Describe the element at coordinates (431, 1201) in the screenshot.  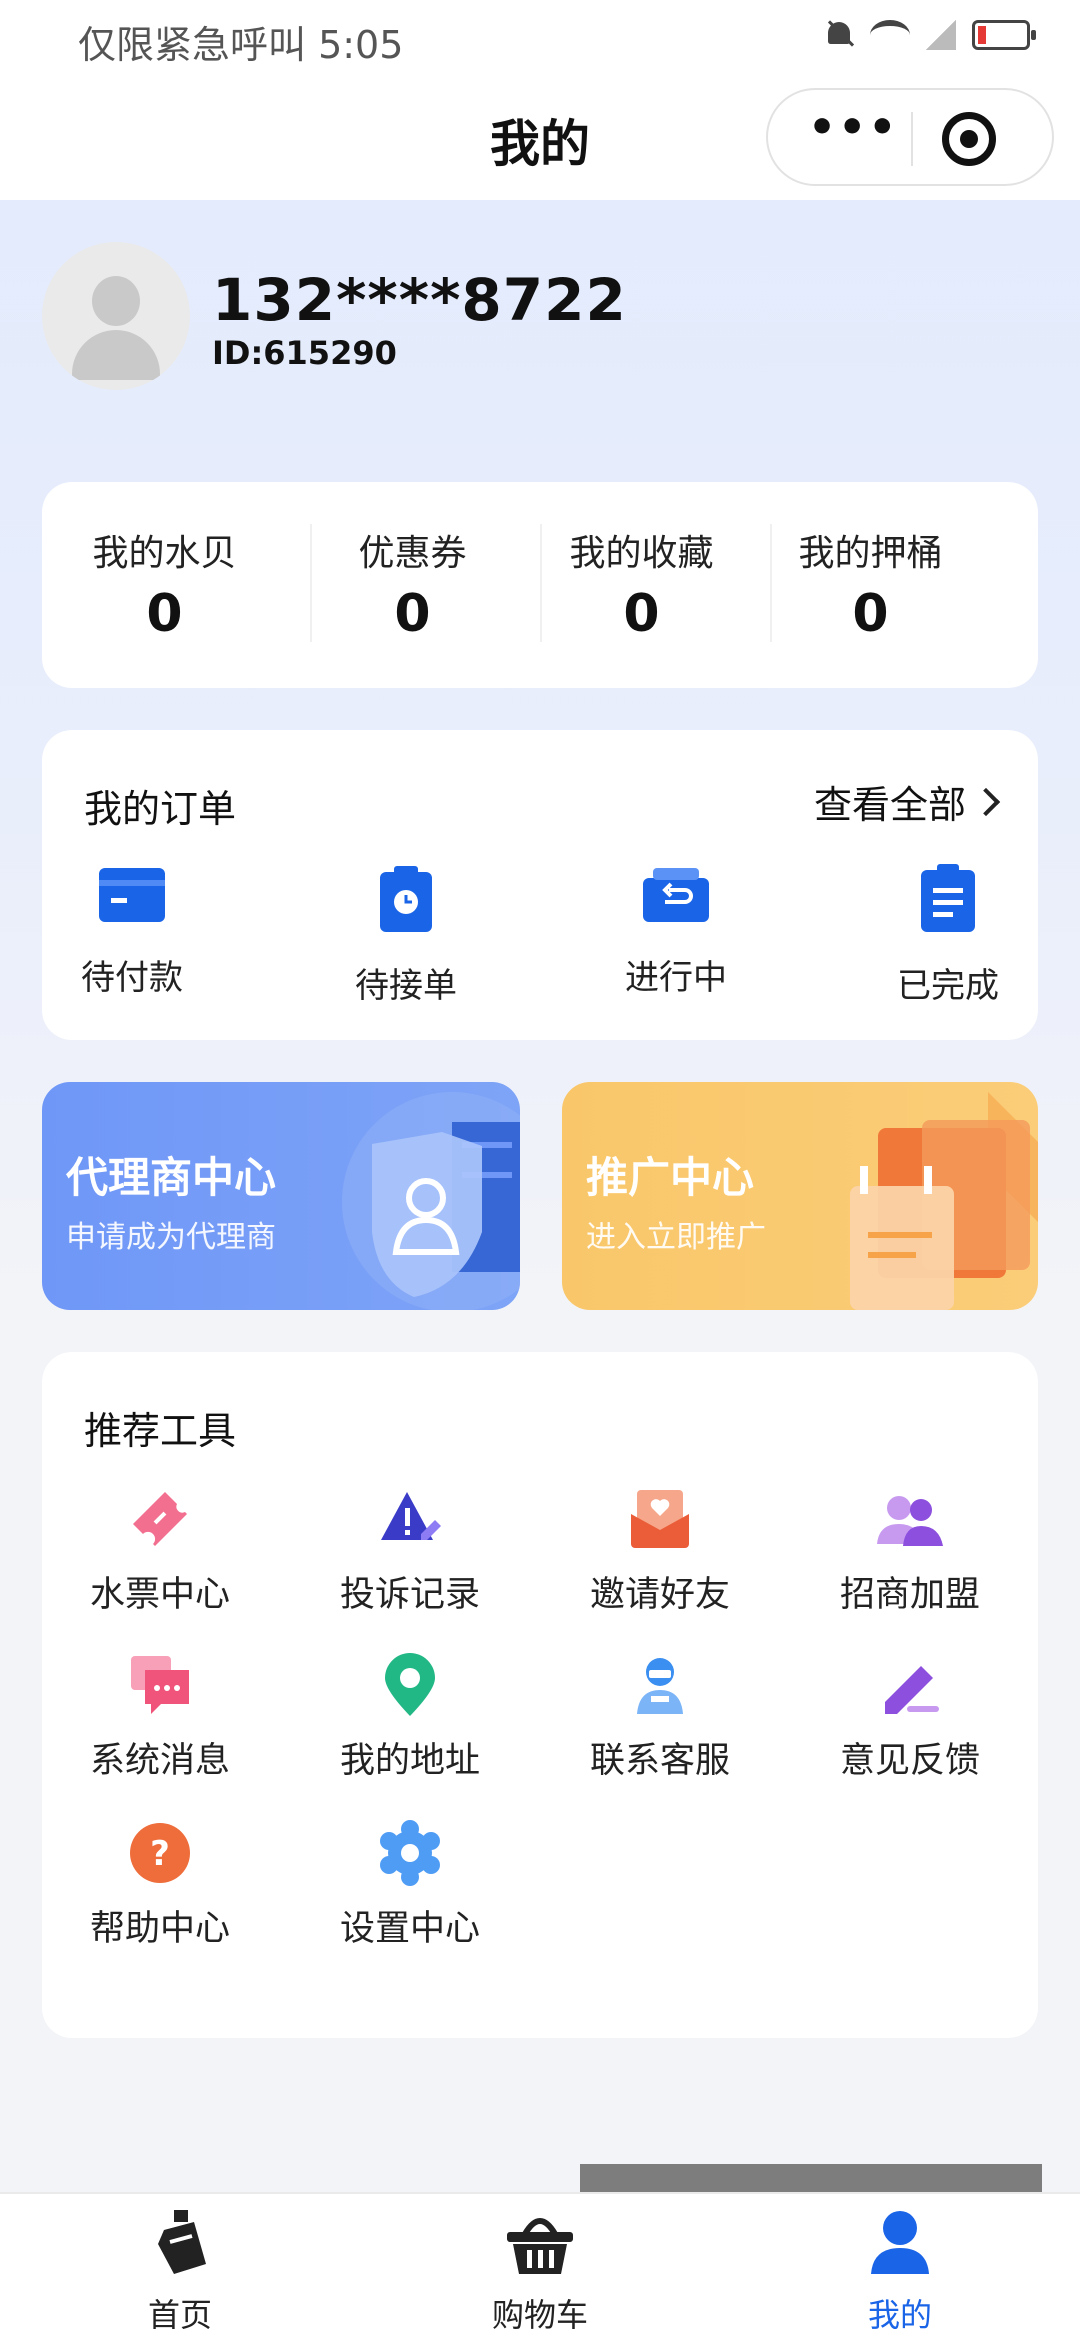
I see `shield-user-icon` at that location.